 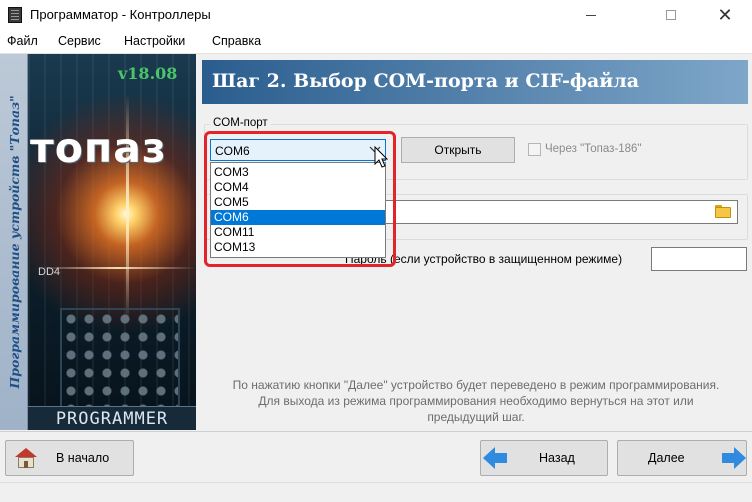 I want to click on topaz186-checkbox, so click(x=534, y=149).